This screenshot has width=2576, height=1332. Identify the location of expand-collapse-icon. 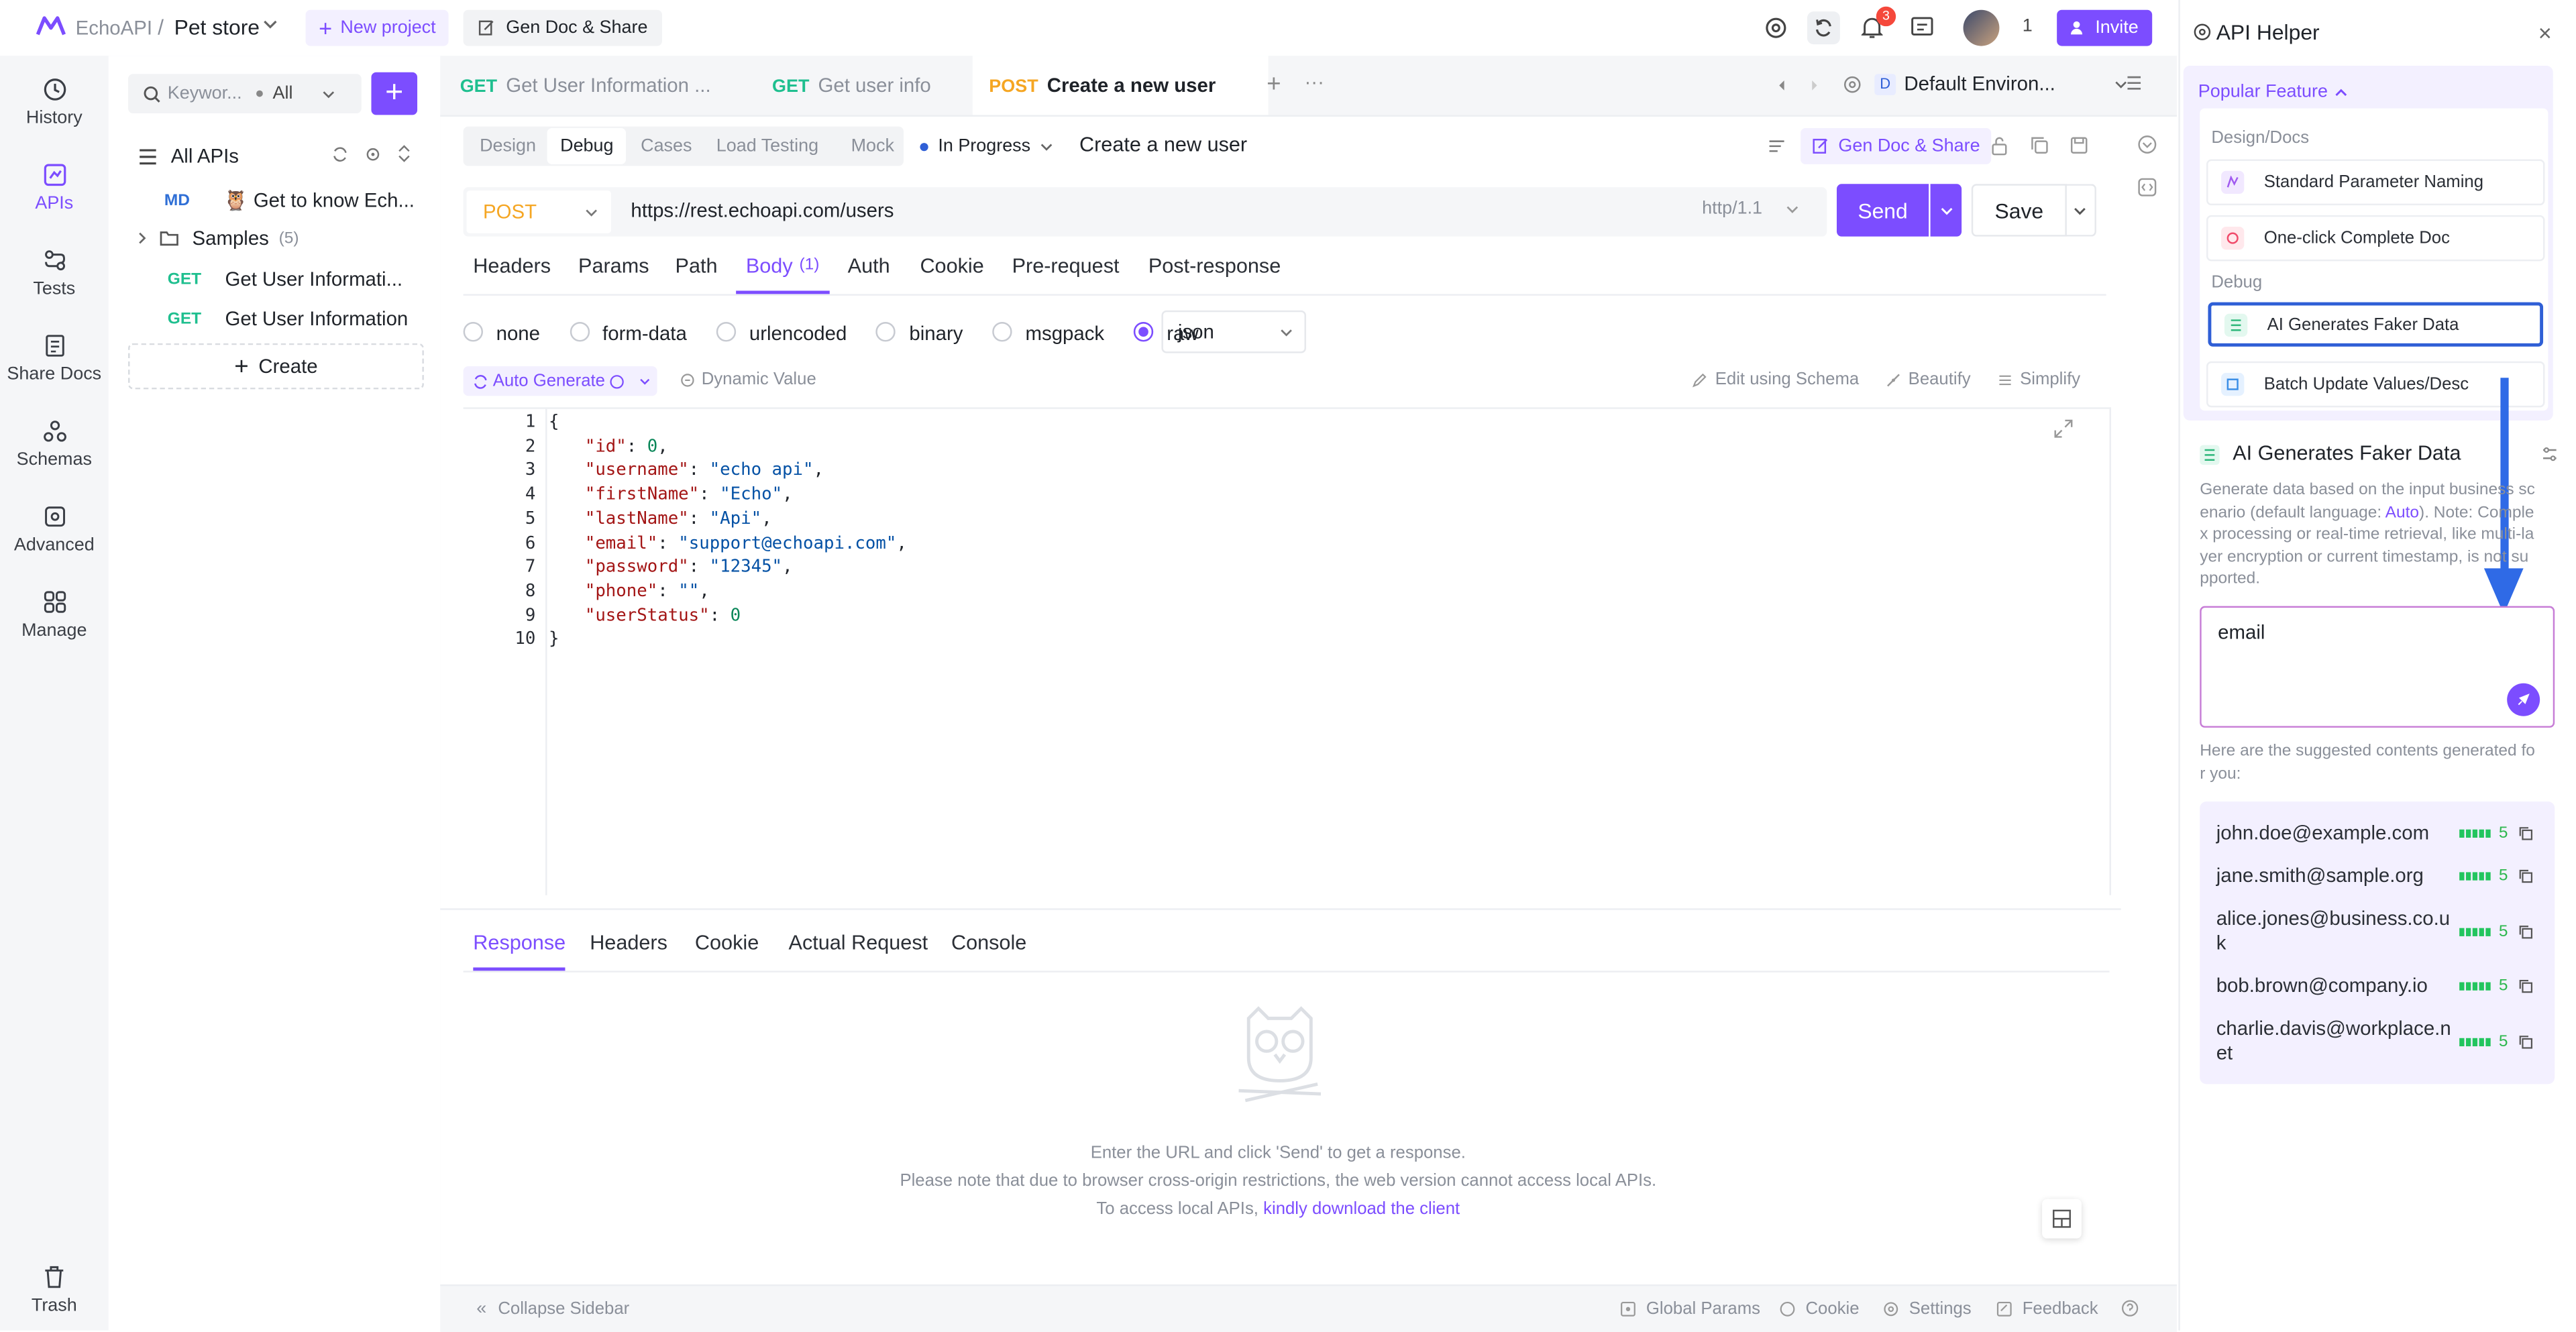
(404, 154).